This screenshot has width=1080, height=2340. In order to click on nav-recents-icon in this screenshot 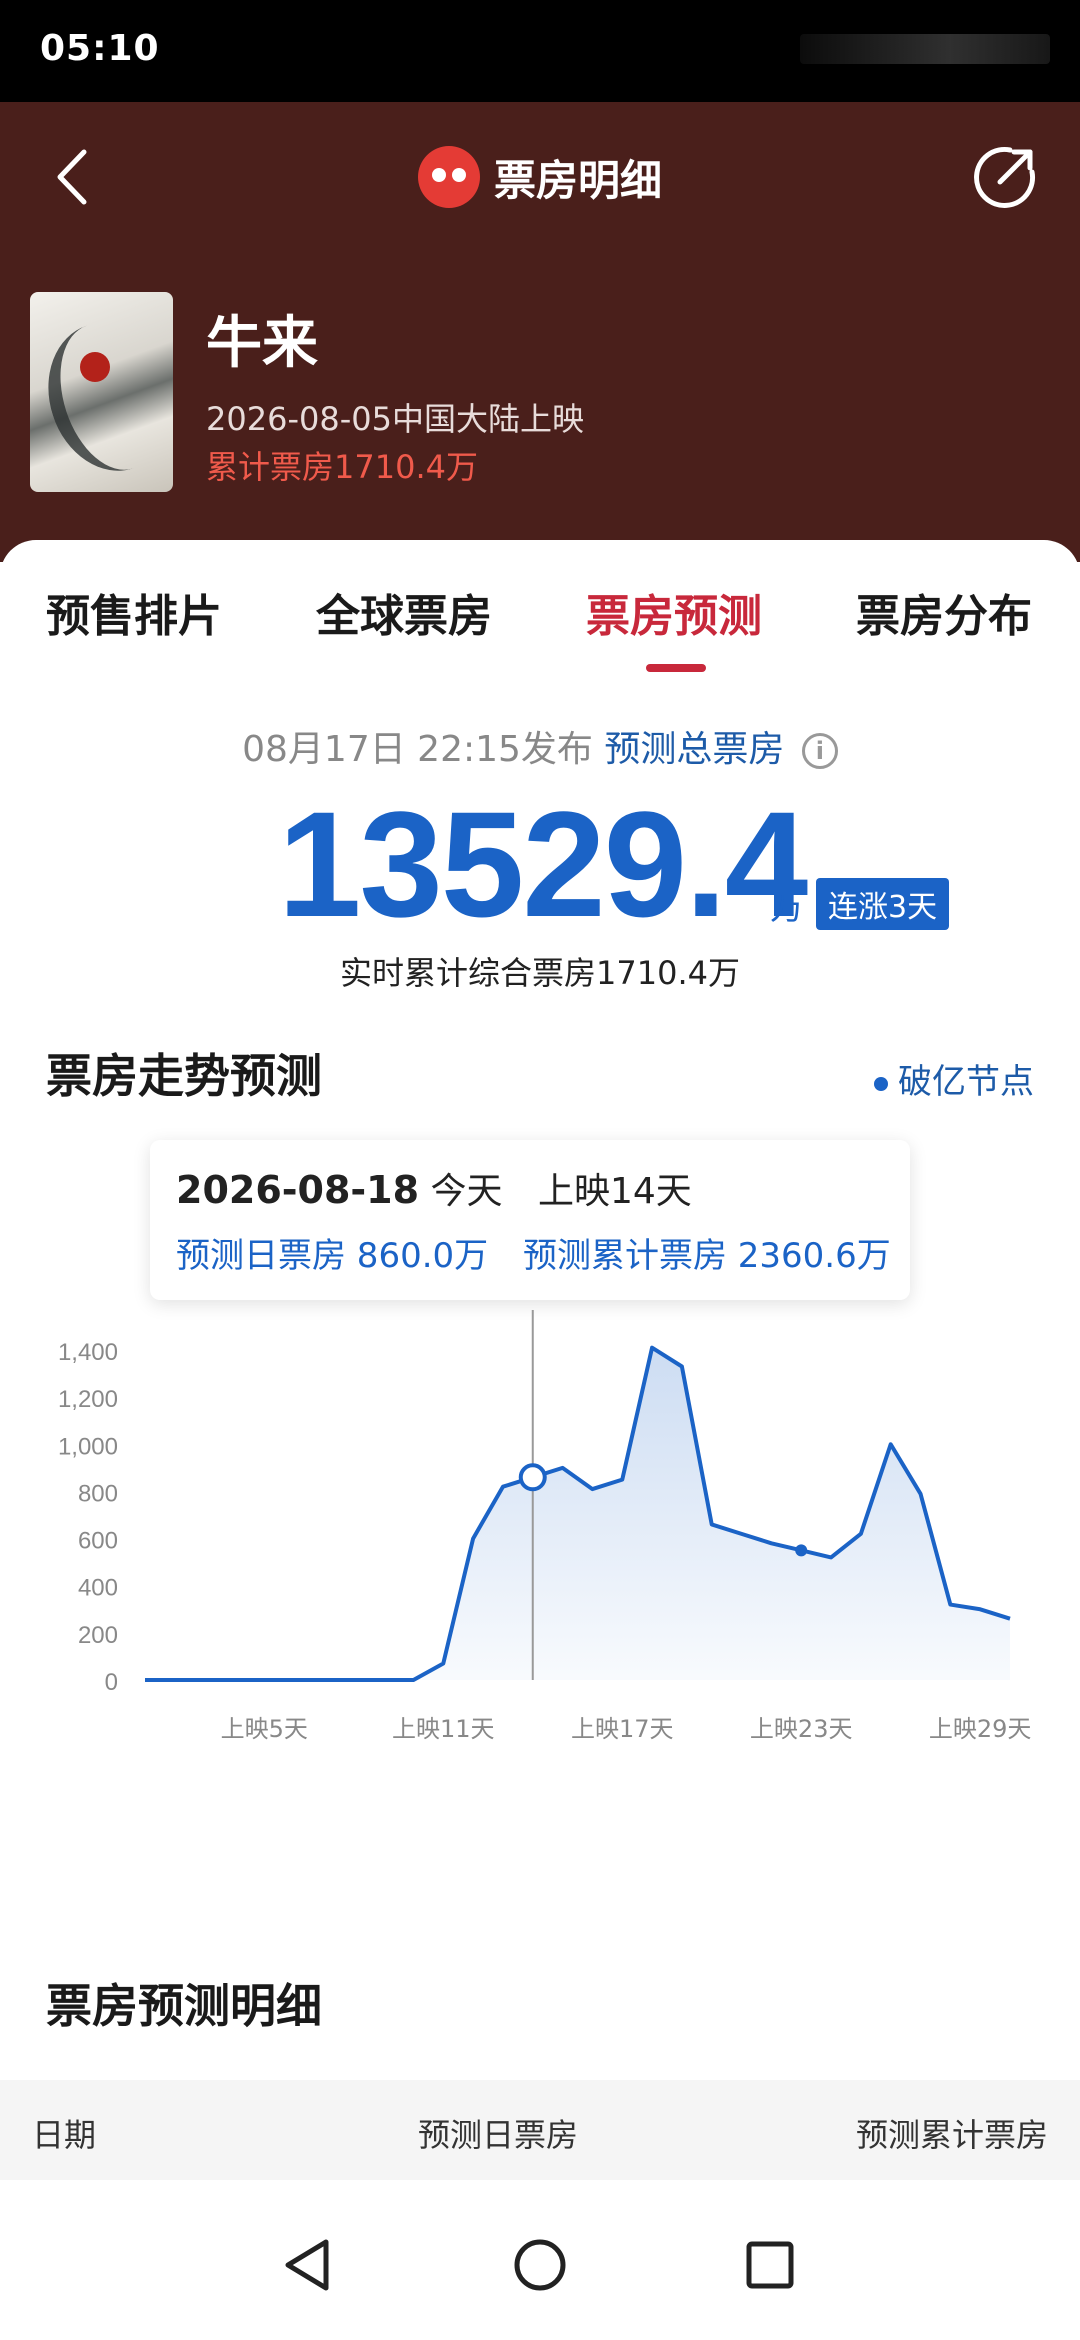, I will do `click(770, 2265)`.